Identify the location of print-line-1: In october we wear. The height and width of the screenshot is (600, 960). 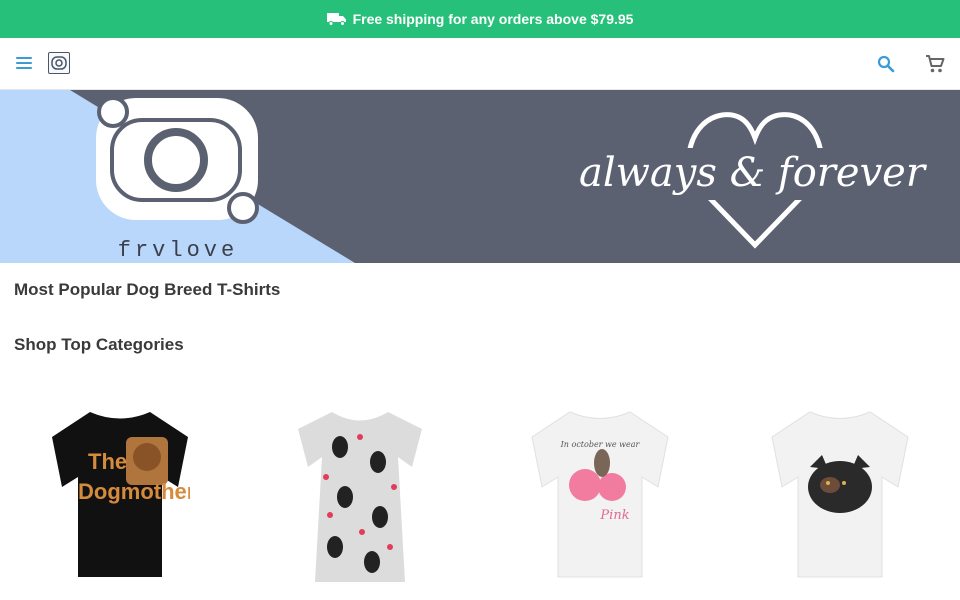
(600, 444).